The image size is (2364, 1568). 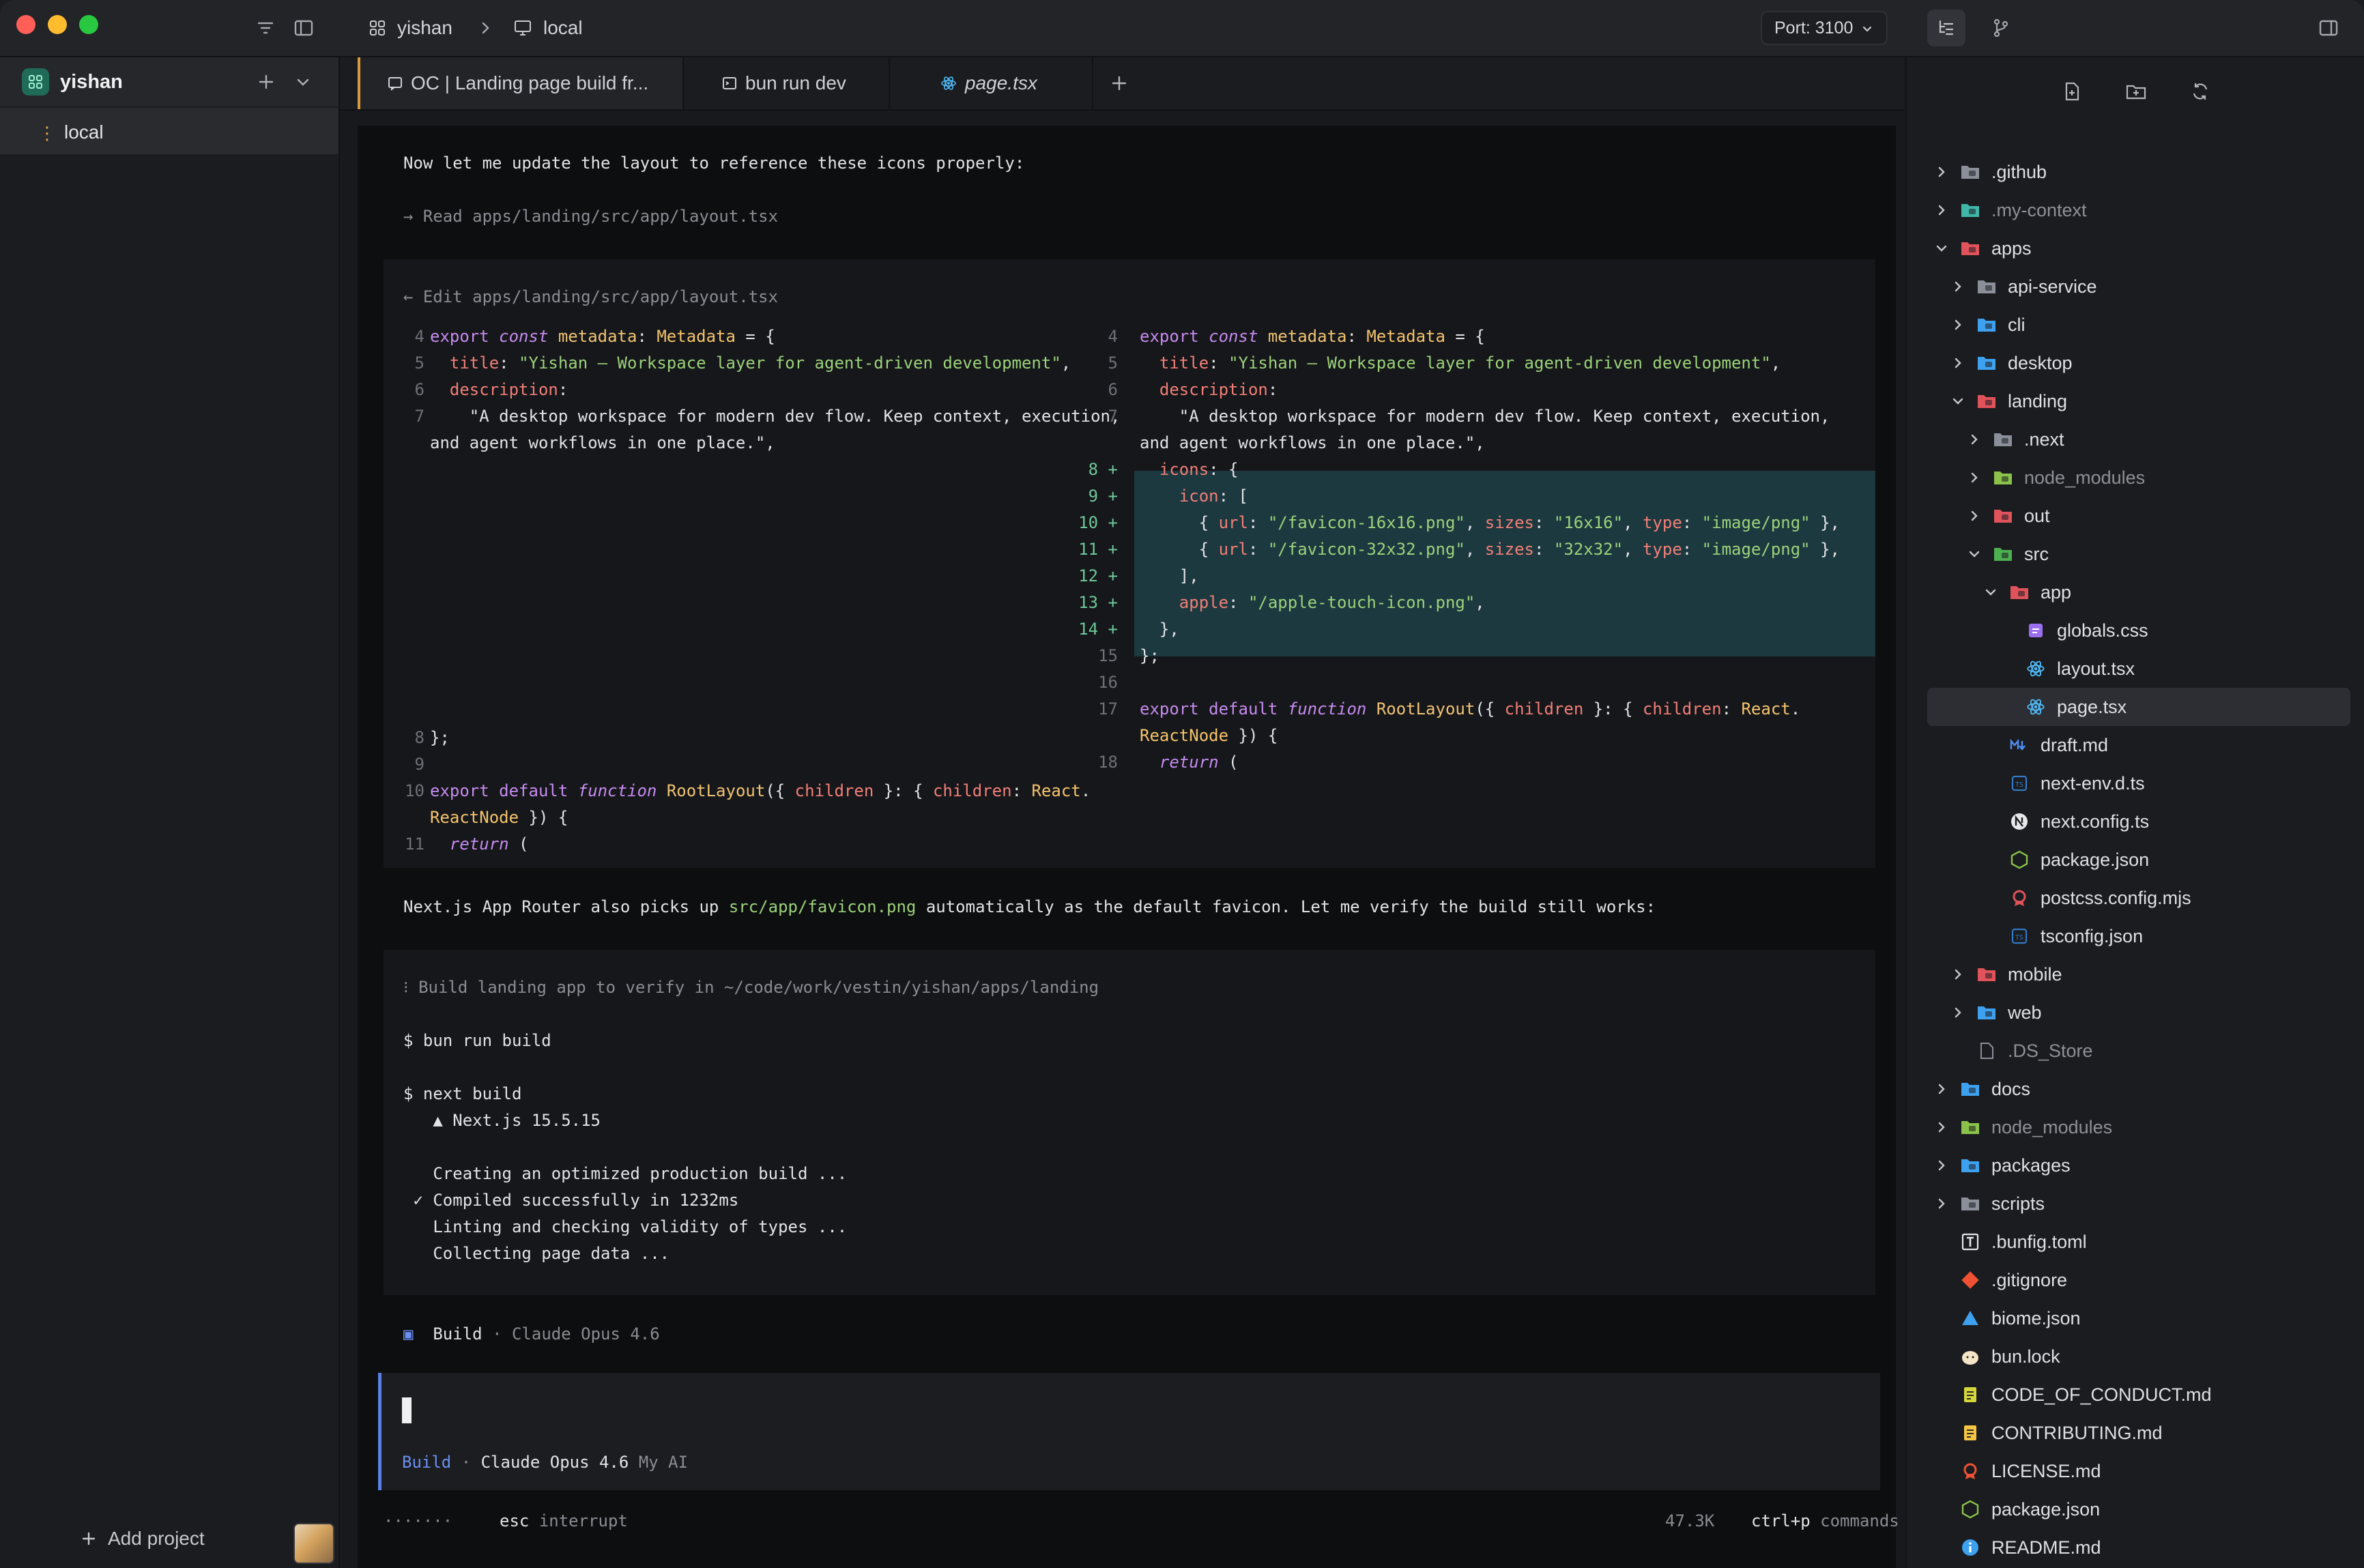 What do you see at coordinates (2139, 974) in the screenshot?
I see `file-tree-item: mobile` at bounding box center [2139, 974].